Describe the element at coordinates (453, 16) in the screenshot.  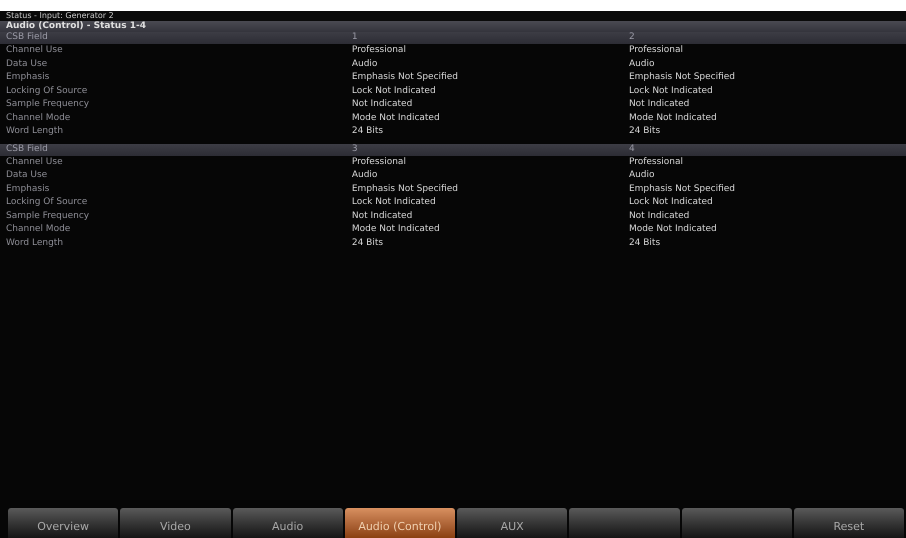
I see `window-title: Status - Input: Generator 2` at that location.